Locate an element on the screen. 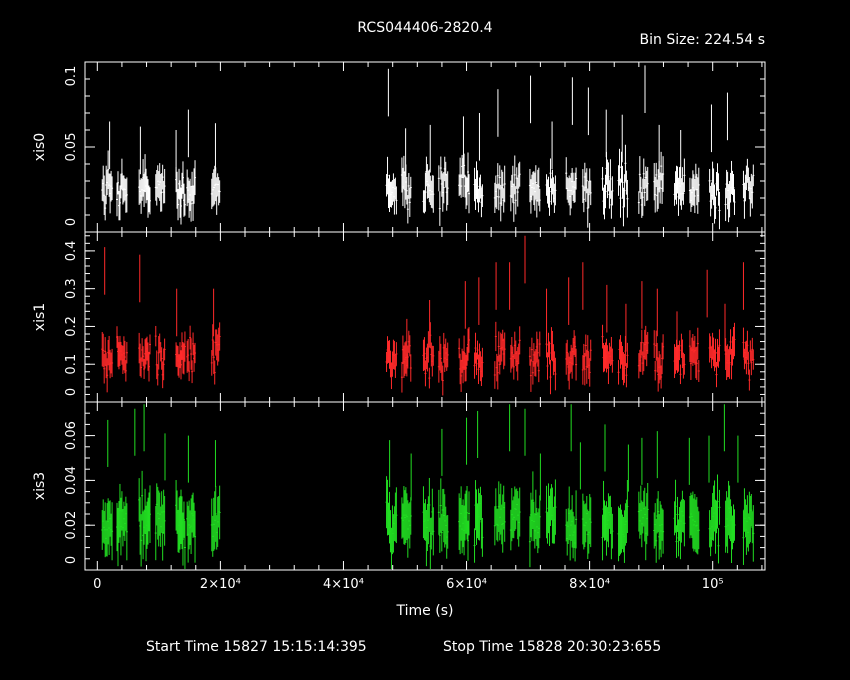 The width and height of the screenshot is (850, 680). start-time-label: Start Time 15827 15:15:14:395 is located at coordinates (256, 647).